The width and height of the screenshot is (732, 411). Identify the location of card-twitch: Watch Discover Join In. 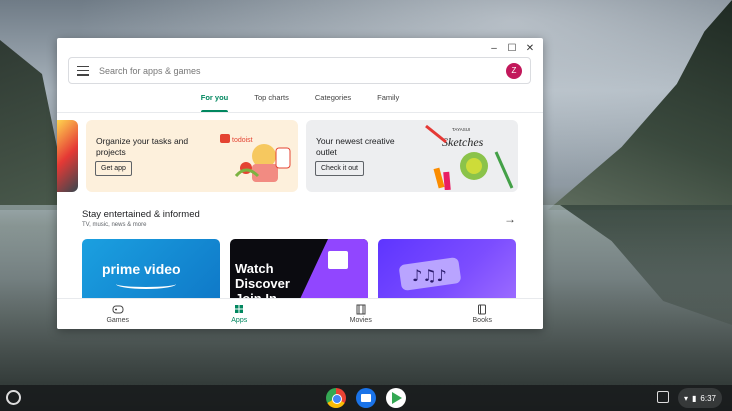
(299, 269).